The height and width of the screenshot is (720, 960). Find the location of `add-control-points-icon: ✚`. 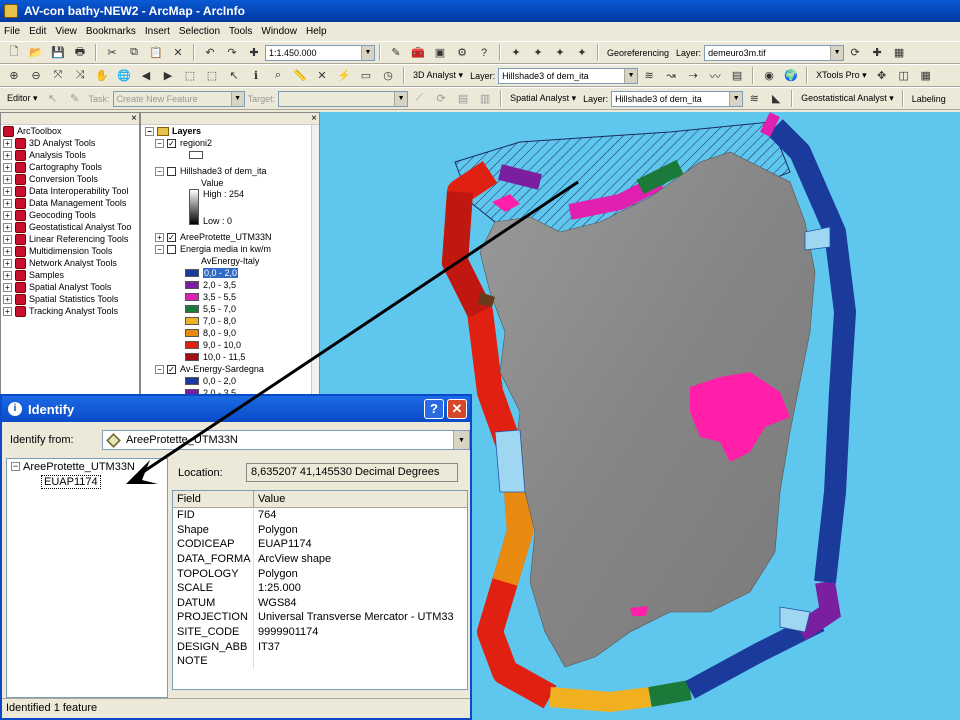

add-control-points-icon: ✚ is located at coordinates (877, 53).